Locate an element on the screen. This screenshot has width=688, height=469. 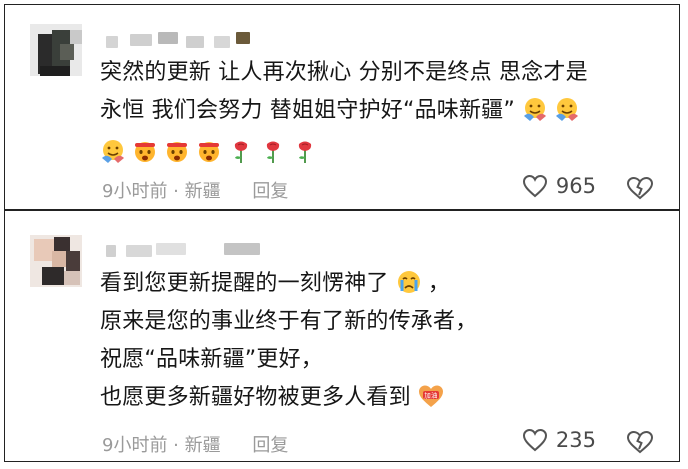
comment-line: 原来是您的事业终于有了新的传承者， is located at coordinates (289, 321).